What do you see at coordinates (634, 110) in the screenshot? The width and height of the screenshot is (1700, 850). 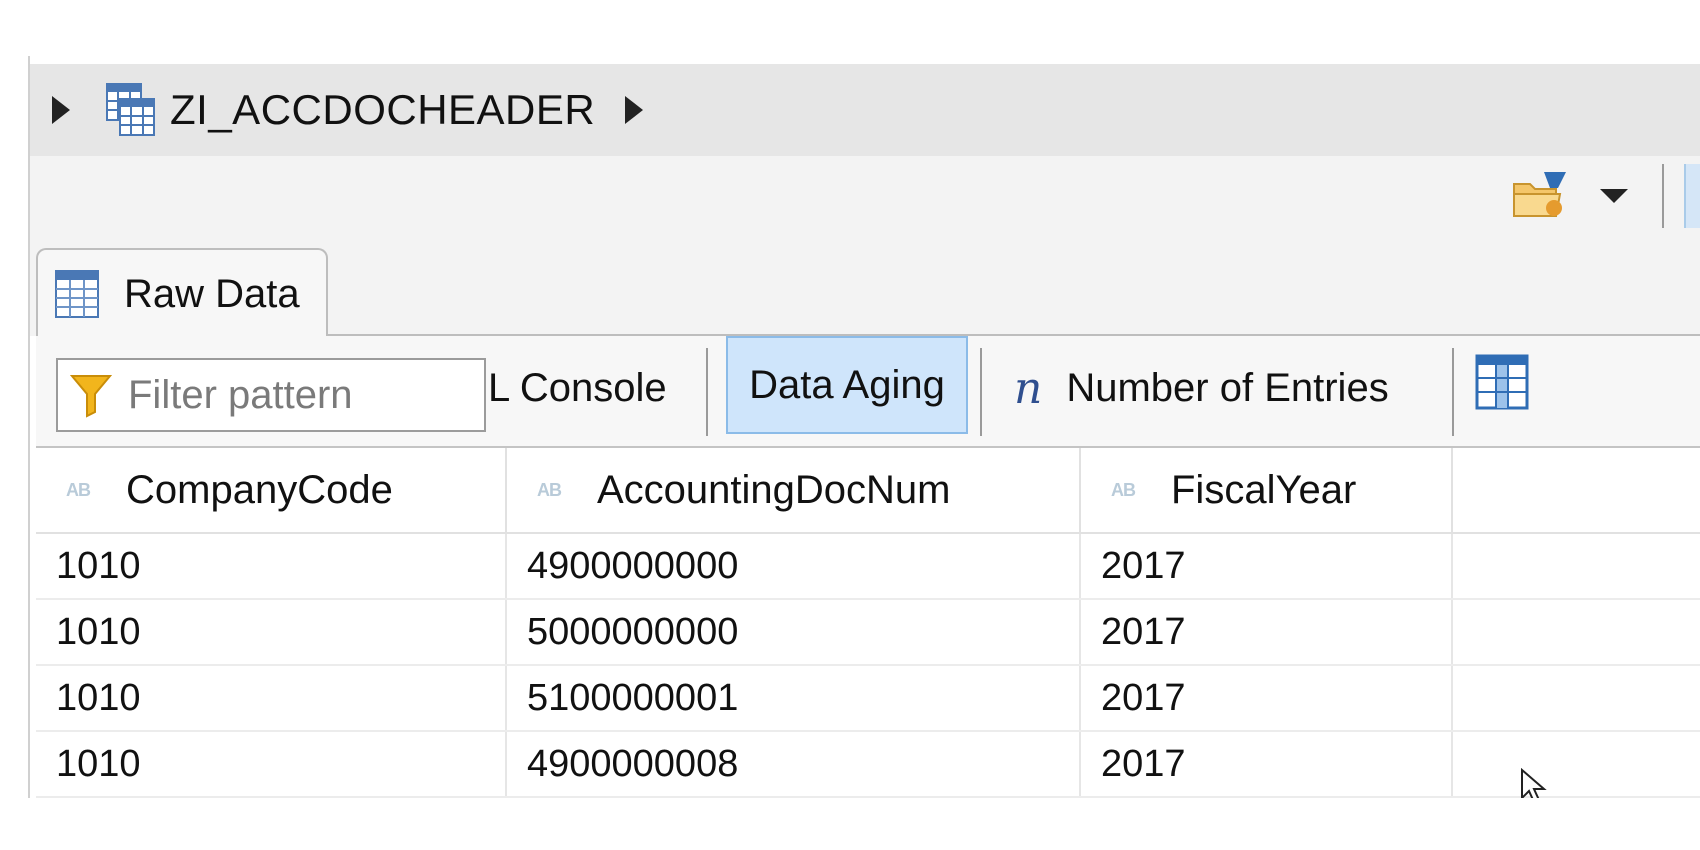 I see `chevron-right-icon` at bounding box center [634, 110].